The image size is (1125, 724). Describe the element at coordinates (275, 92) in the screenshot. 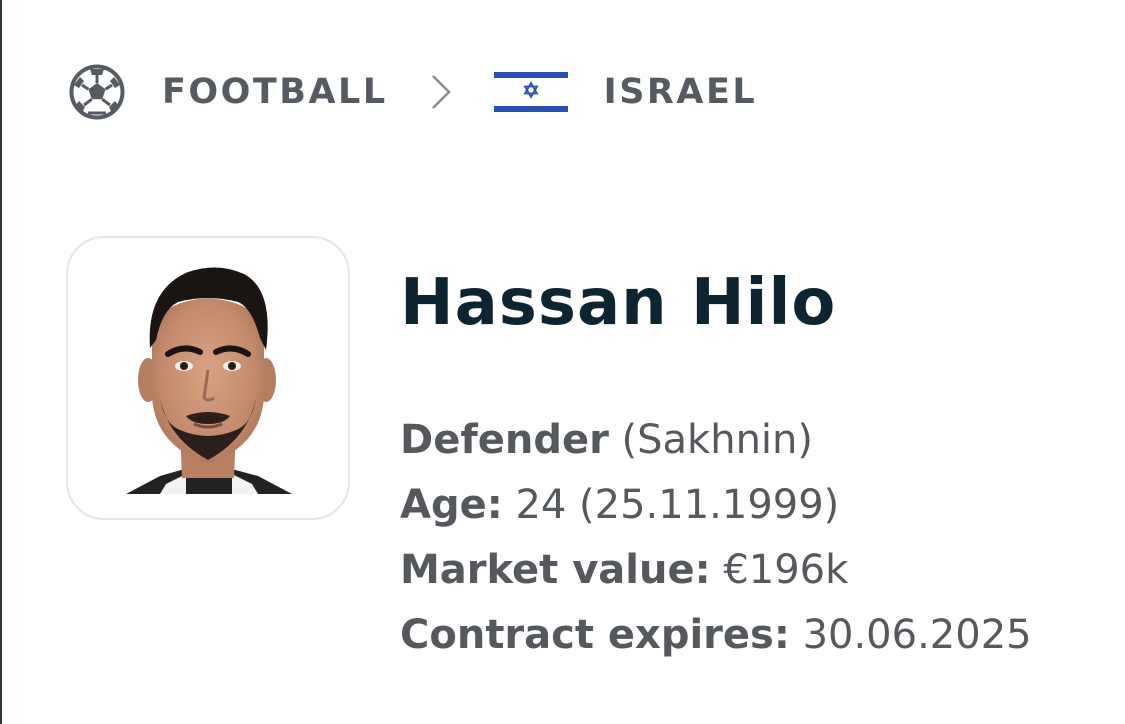

I see `breadcrumb-football-label: FOOTBALL` at that location.